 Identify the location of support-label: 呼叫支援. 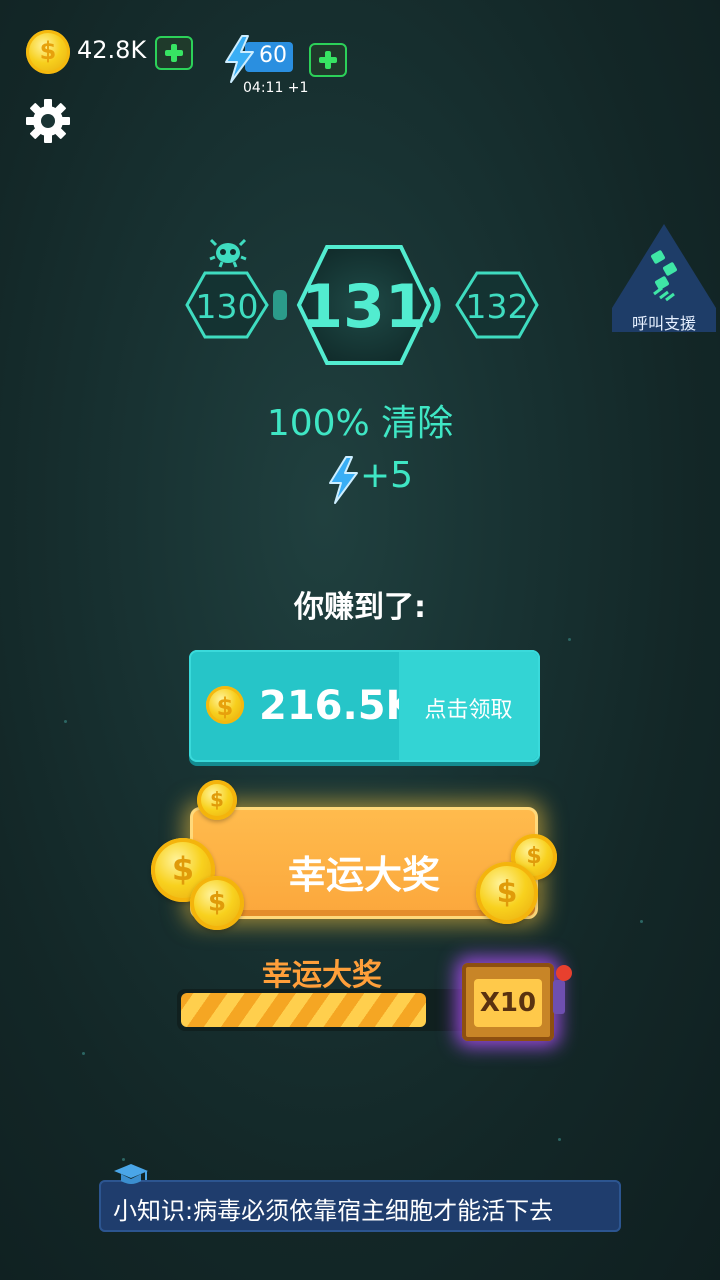
(663, 323).